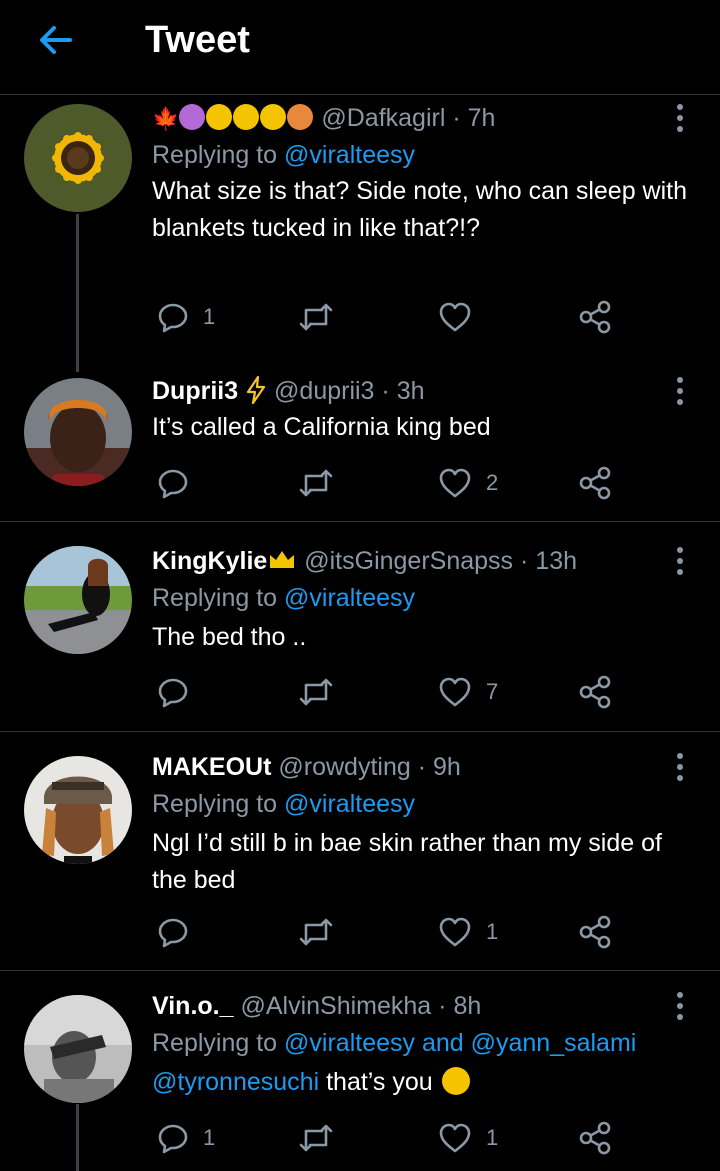 The width and height of the screenshot is (720, 1171). I want to click on rofl-face-icon, so click(273, 117).